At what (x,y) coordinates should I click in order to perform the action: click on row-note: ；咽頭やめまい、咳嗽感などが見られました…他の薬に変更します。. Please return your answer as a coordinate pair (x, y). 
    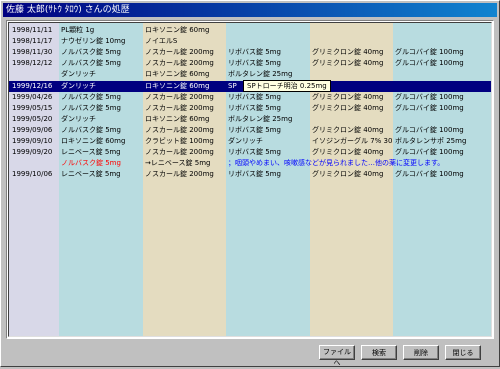
    Looking at the image, I should click on (336, 163).